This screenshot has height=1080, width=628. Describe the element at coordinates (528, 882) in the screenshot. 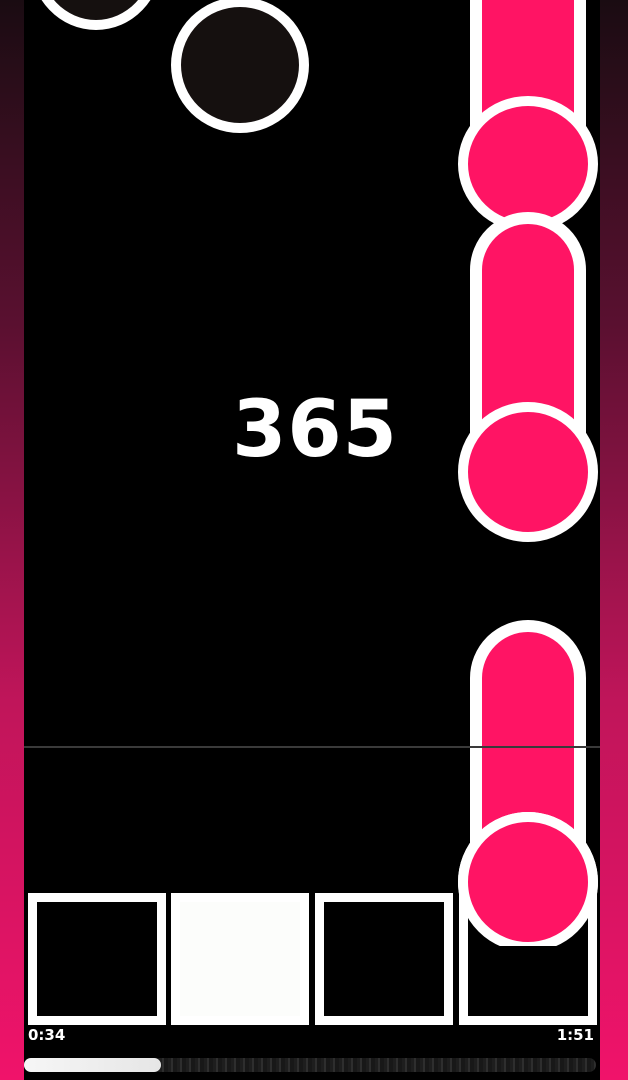

I see `hold-note-head-overlay` at that location.